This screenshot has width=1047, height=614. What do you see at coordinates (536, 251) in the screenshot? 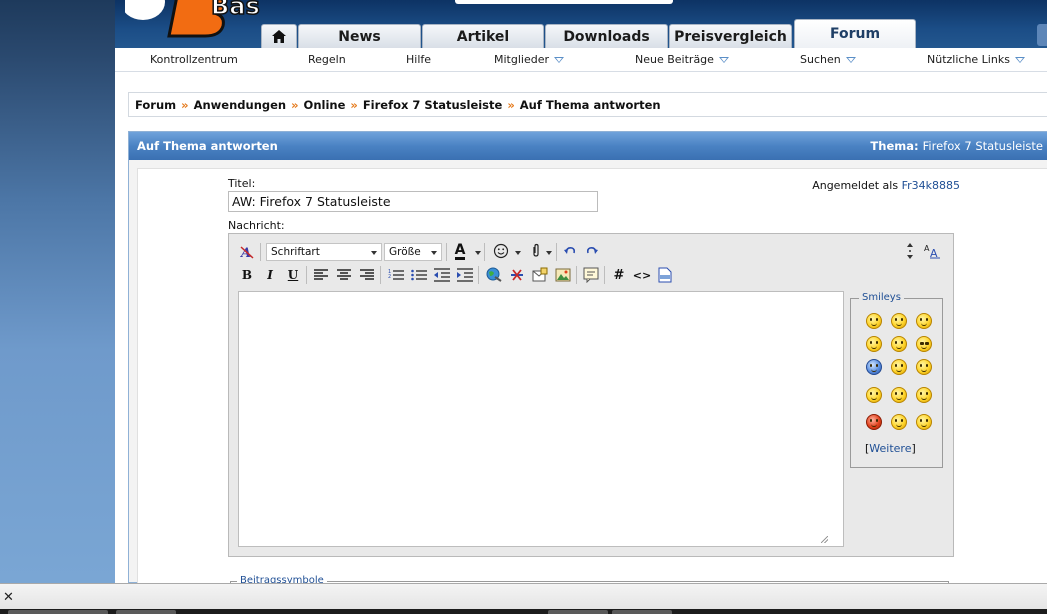
I see `attachment-button` at bounding box center [536, 251].